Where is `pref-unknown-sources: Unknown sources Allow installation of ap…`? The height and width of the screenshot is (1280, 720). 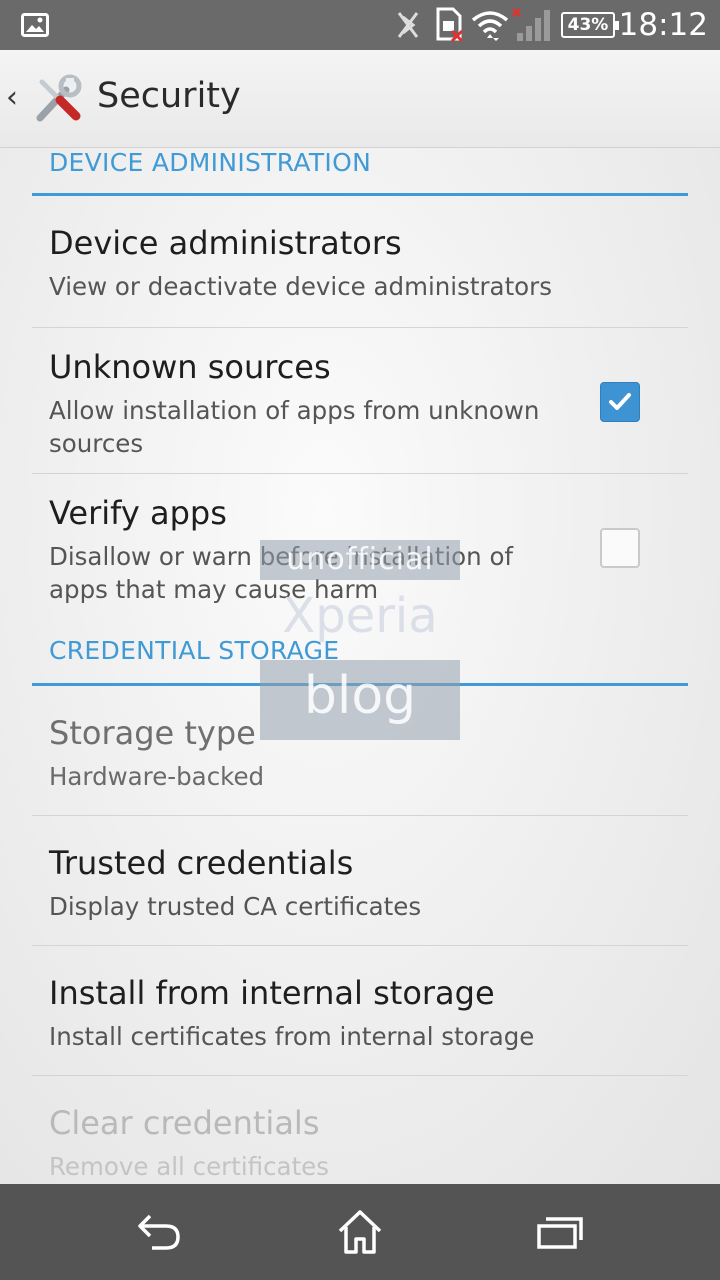 pref-unknown-sources: Unknown sources Allow installation of ap… is located at coordinates (360, 401).